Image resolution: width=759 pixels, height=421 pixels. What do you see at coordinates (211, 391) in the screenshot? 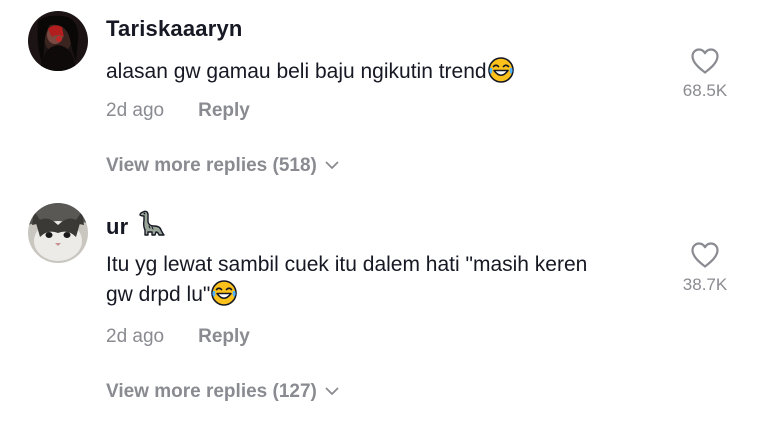
I see `view-more-replies-label: View more replies (127)` at bounding box center [211, 391].